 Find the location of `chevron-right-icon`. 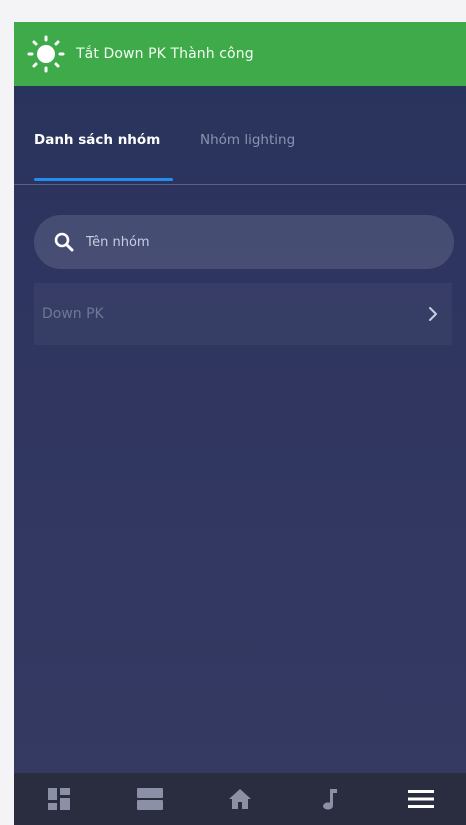

chevron-right-icon is located at coordinates (433, 314).